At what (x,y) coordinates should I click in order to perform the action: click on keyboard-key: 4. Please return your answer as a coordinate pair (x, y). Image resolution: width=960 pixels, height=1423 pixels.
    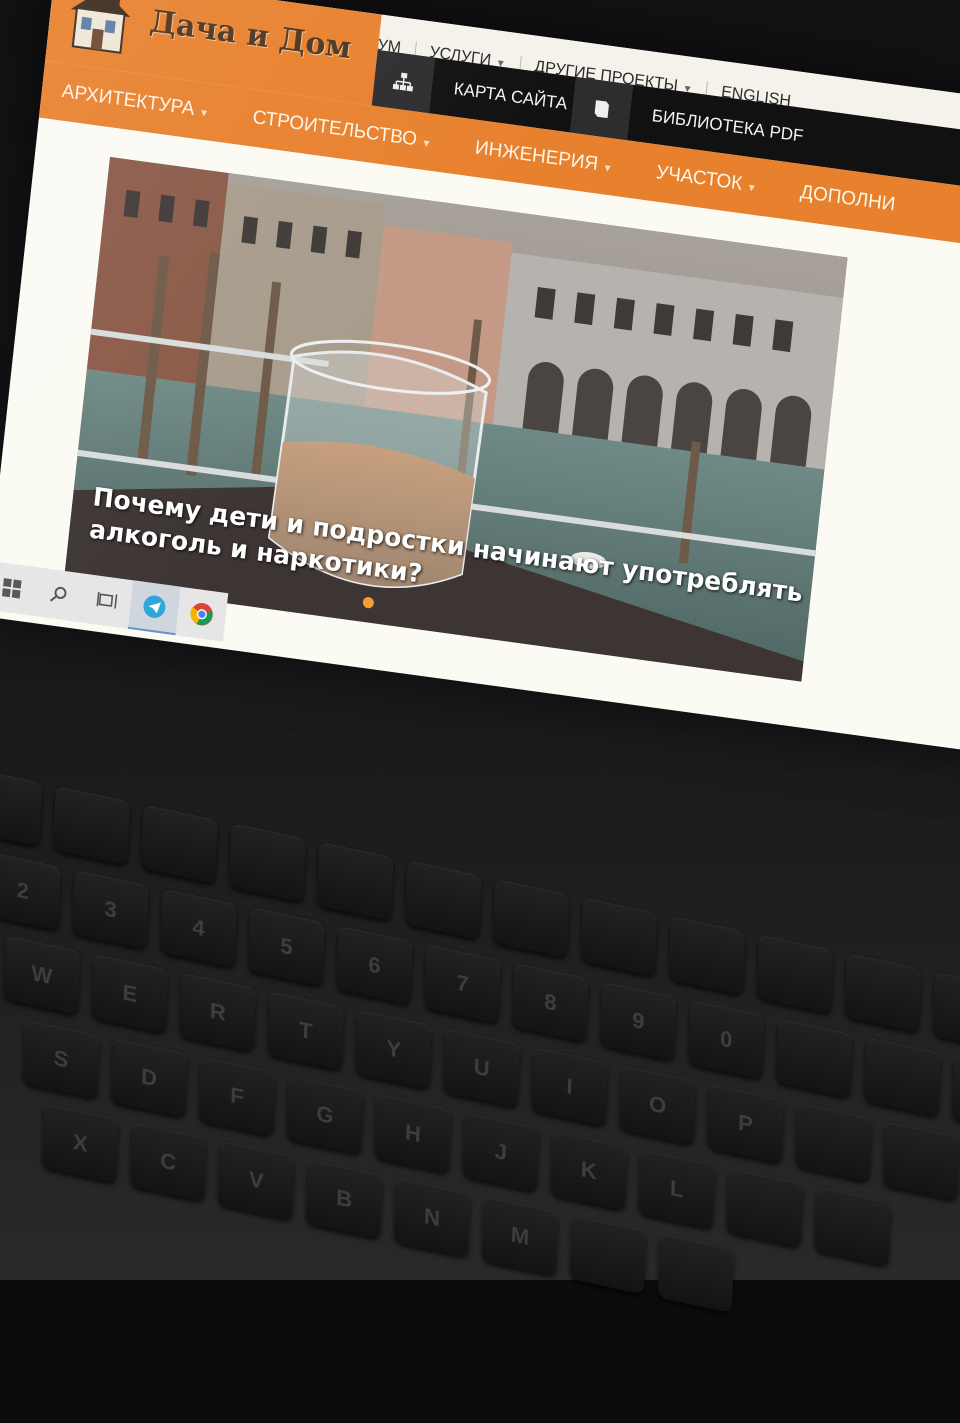
    Looking at the image, I should click on (198, 928).